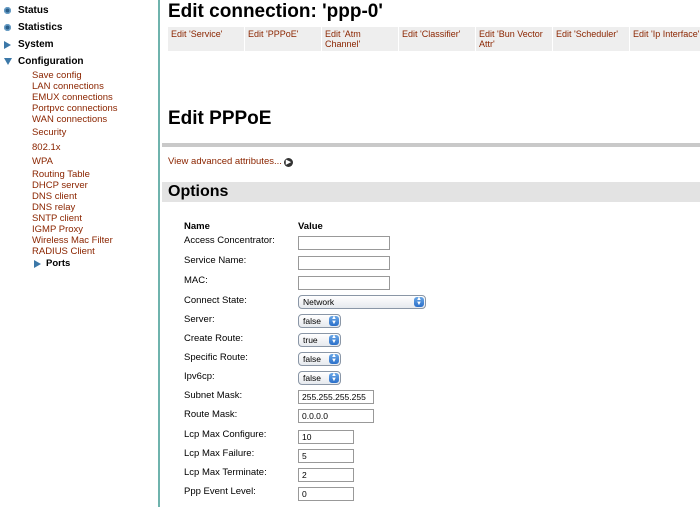 The width and height of the screenshot is (700, 507). Describe the element at coordinates (215, 300) in the screenshot. I see `field-label: Connect State:` at that location.